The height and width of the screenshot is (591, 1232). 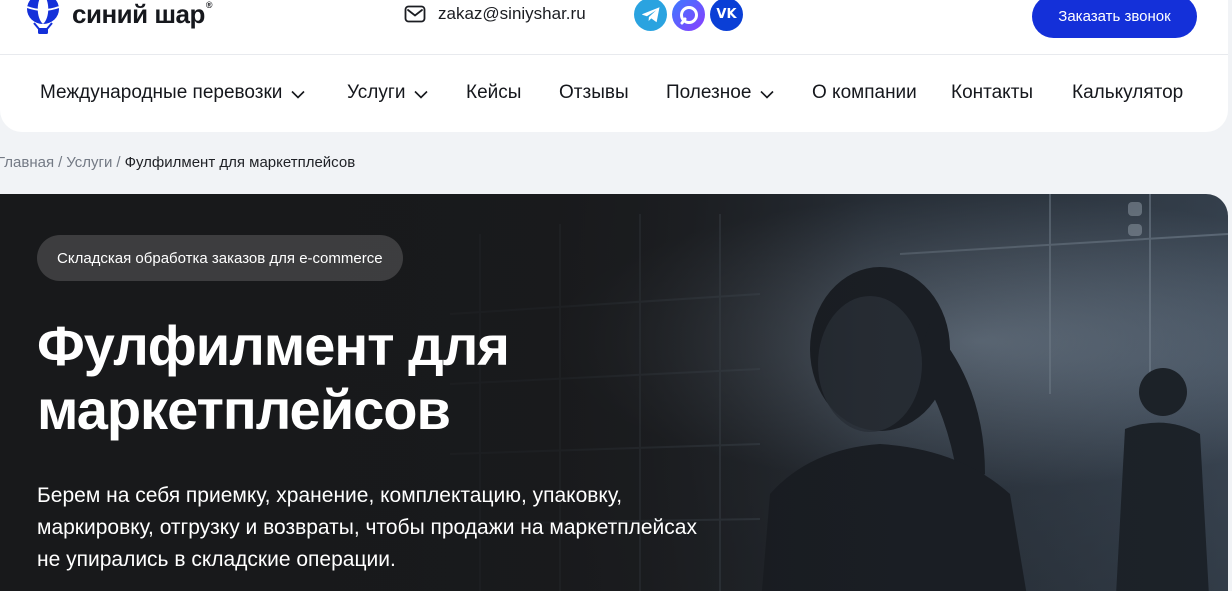 I want to click on logo: синий шар®, so click(x=118, y=17).